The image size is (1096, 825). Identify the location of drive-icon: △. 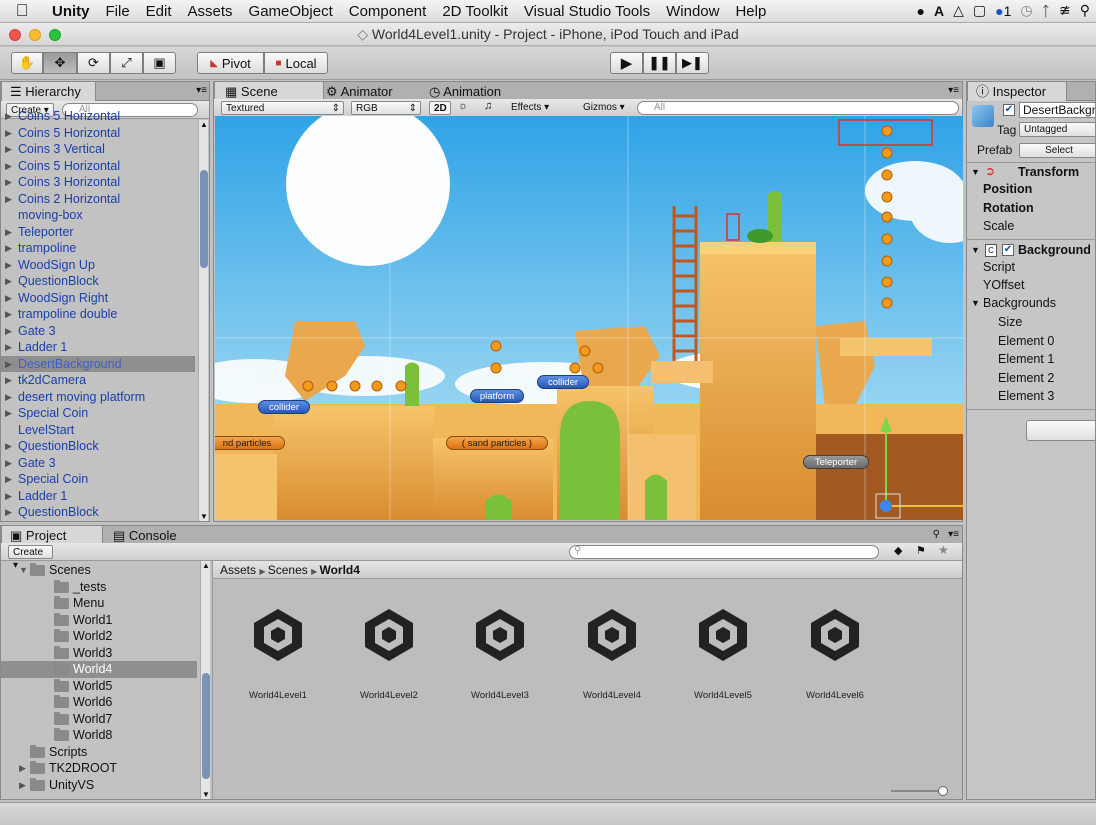
(958, 10).